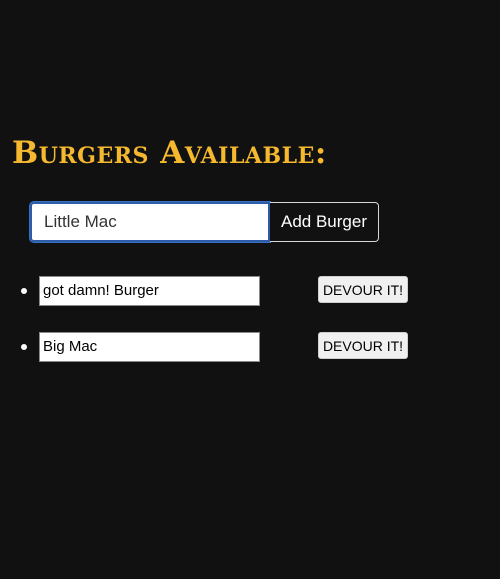 Image resolution: width=500 pixels, height=579 pixels. I want to click on add-burger-form: Add Burger, so click(204, 222).